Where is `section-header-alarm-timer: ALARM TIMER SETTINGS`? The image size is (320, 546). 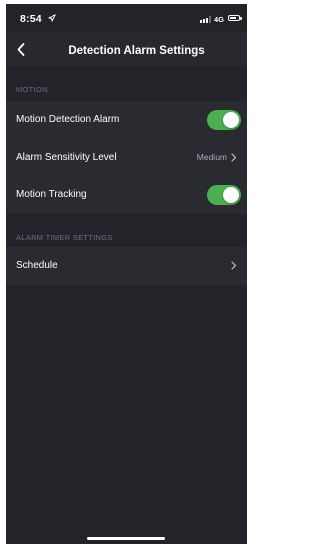
section-header-alarm-timer: ALARM TIMER SETTINGS is located at coordinates (64, 237).